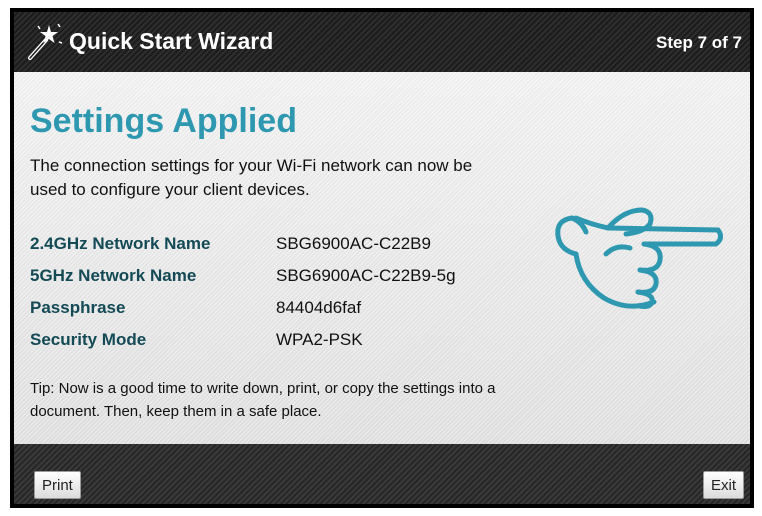  What do you see at coordinates (88, 339) in the screenshot?
I see `setting-label: Security Mode` at bounding box center [88, 339].